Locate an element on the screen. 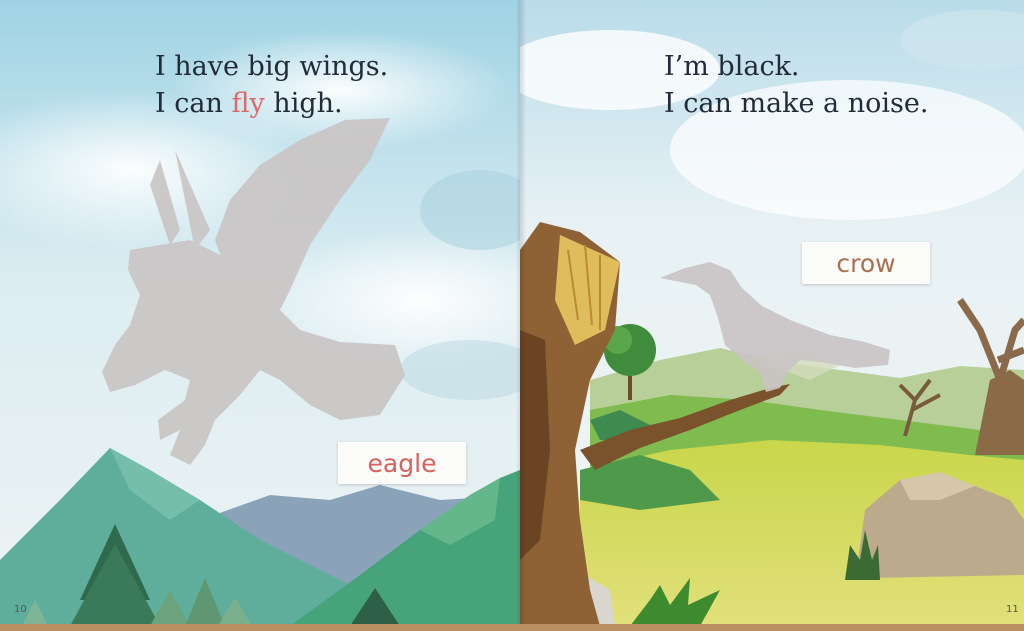 The image size is (1024, 631). crow-label-card: crow is located at coordinates (866, 263).